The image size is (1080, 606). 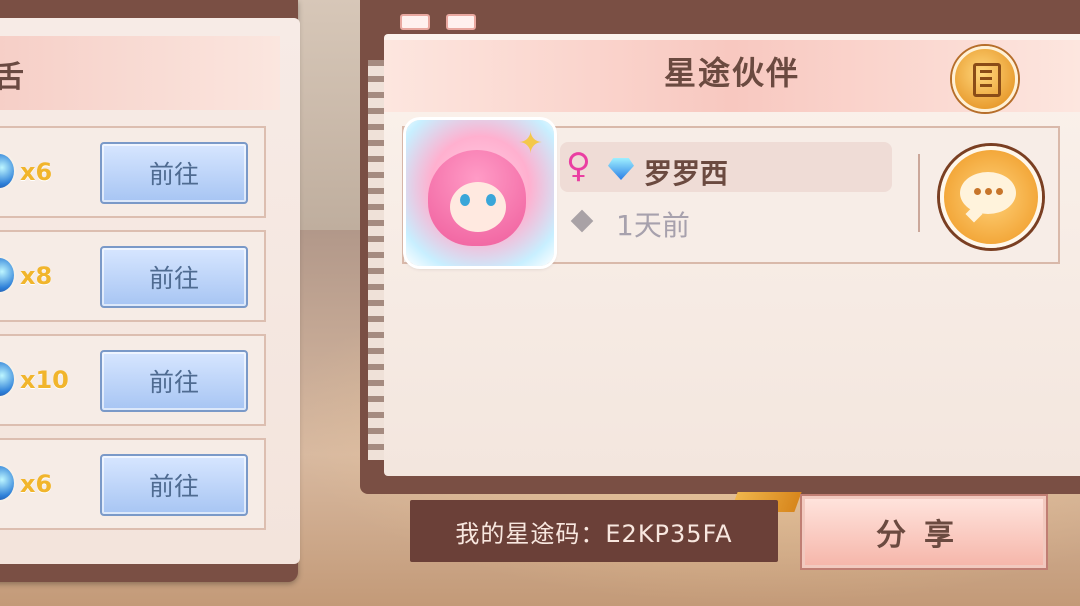 I want to click on task-row: x10 前往, so click(x=133, y=380).